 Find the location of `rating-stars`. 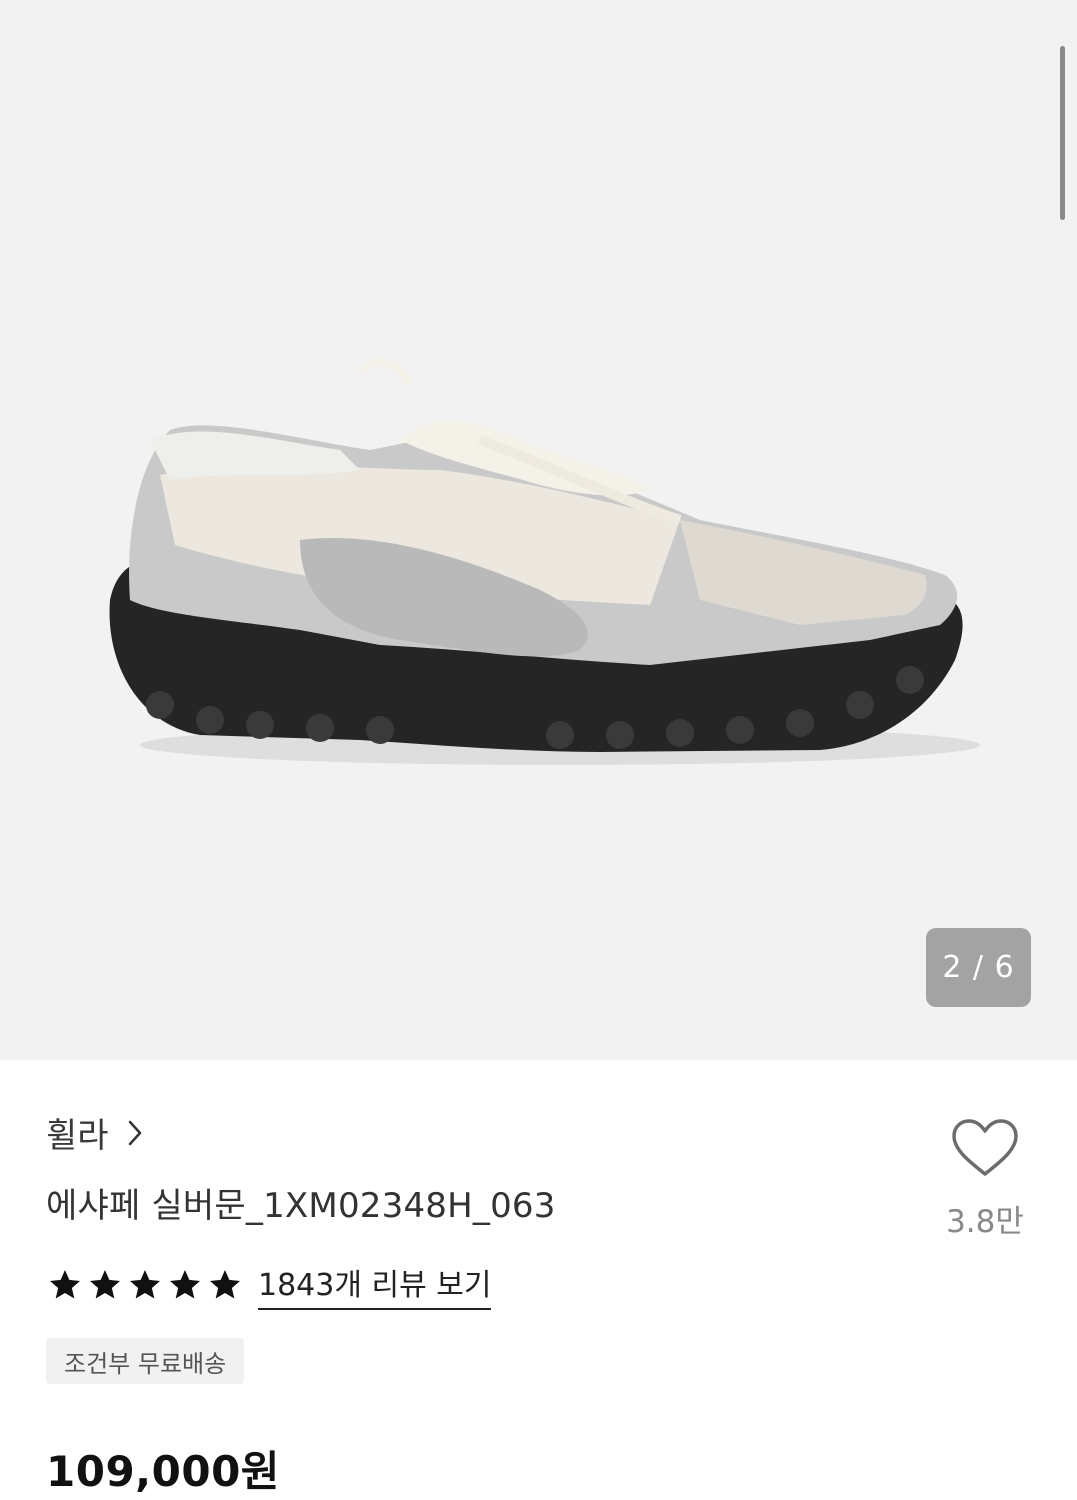

rating-stars is located at coordinates (145, 1285).